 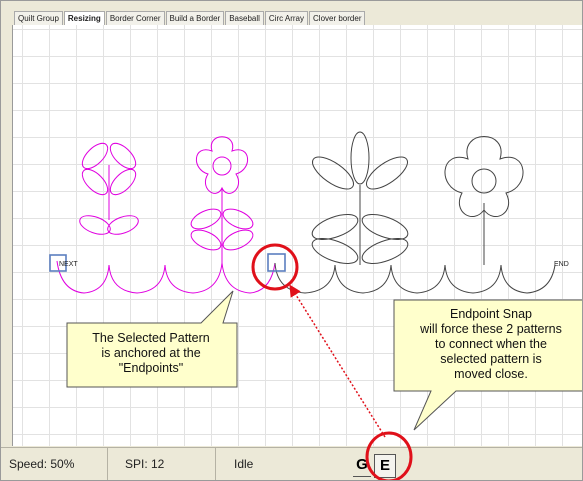 I want to click on right-callout-line: selected pattern is, so click(x=491, y=359).